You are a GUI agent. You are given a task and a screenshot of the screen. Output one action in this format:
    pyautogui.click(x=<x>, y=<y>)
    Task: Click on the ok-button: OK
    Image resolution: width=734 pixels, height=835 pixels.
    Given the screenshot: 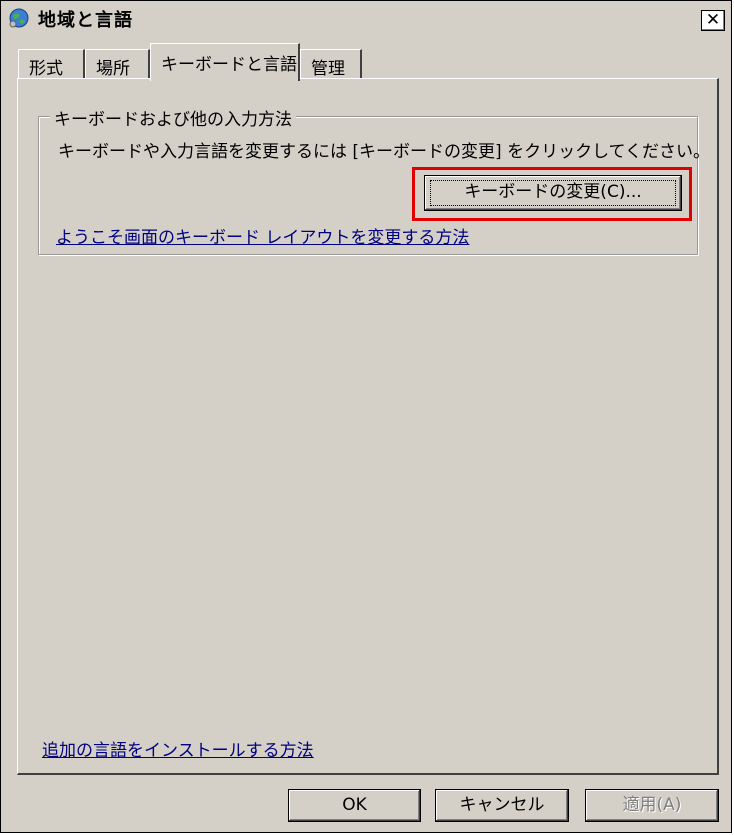 What is the action you would take?
    pyautogui.click(x=354, y=805)
    